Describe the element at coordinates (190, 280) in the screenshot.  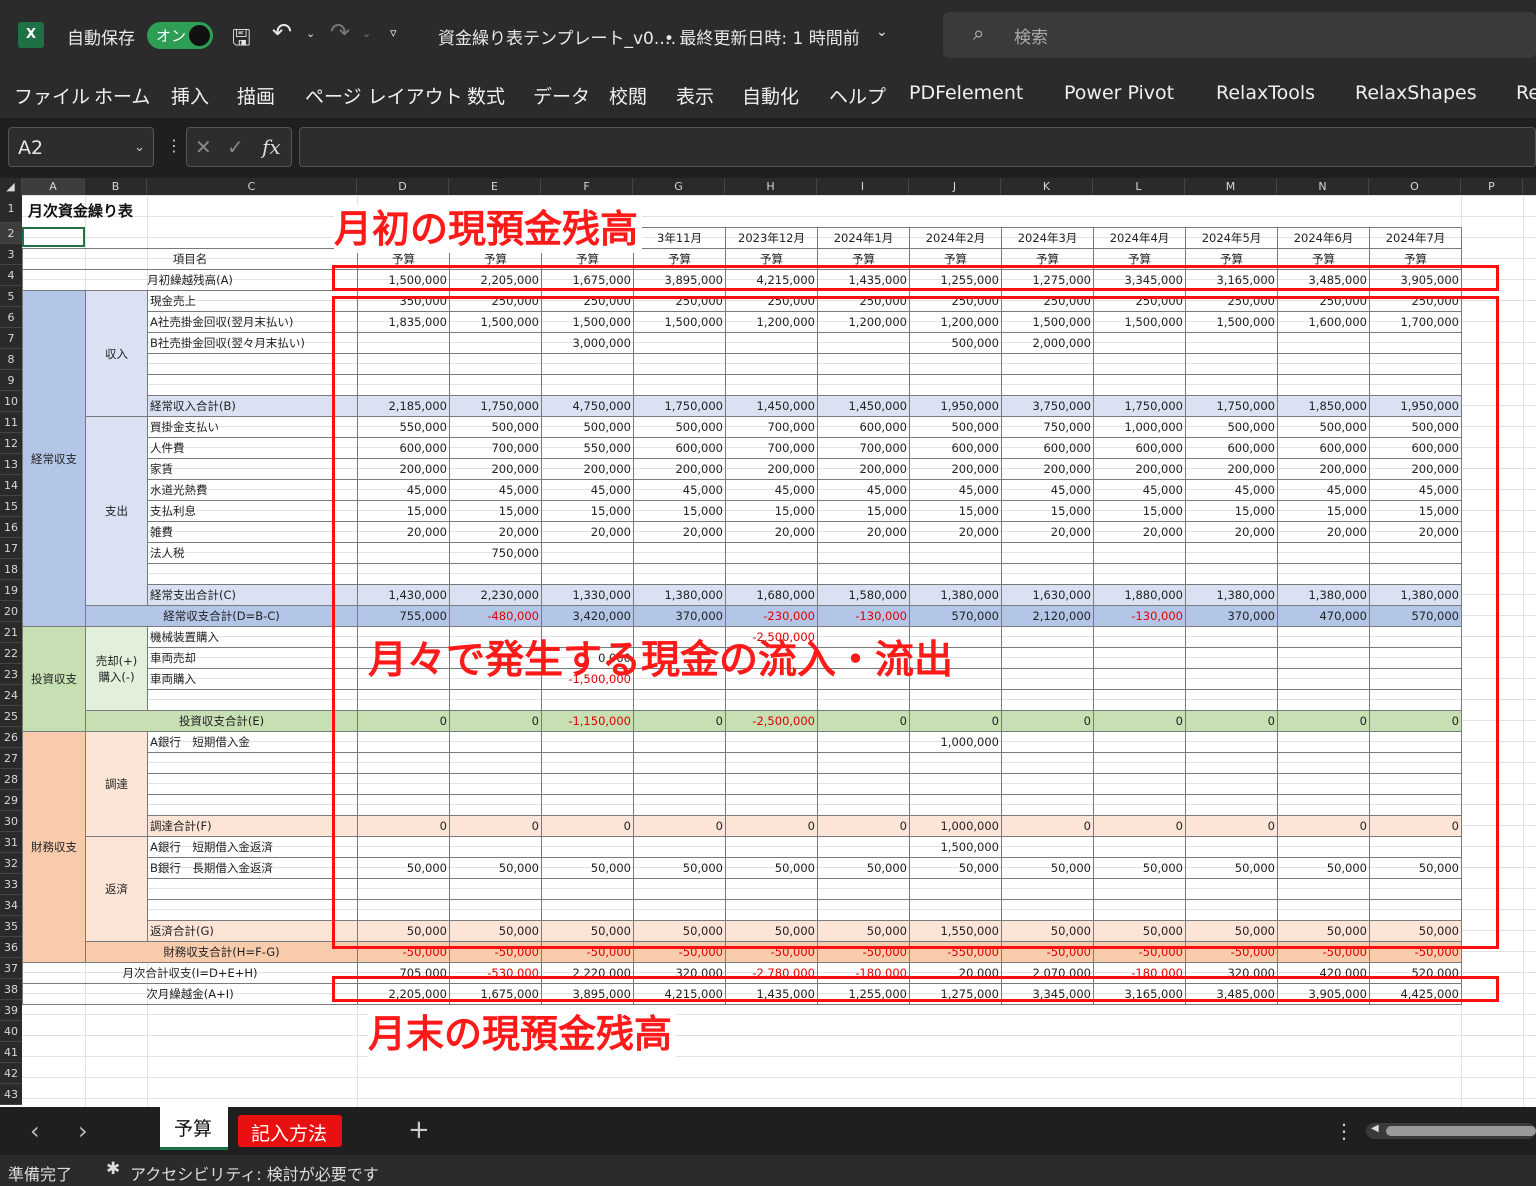
I see `row-label: 月初繰越残高(A)` at that location.